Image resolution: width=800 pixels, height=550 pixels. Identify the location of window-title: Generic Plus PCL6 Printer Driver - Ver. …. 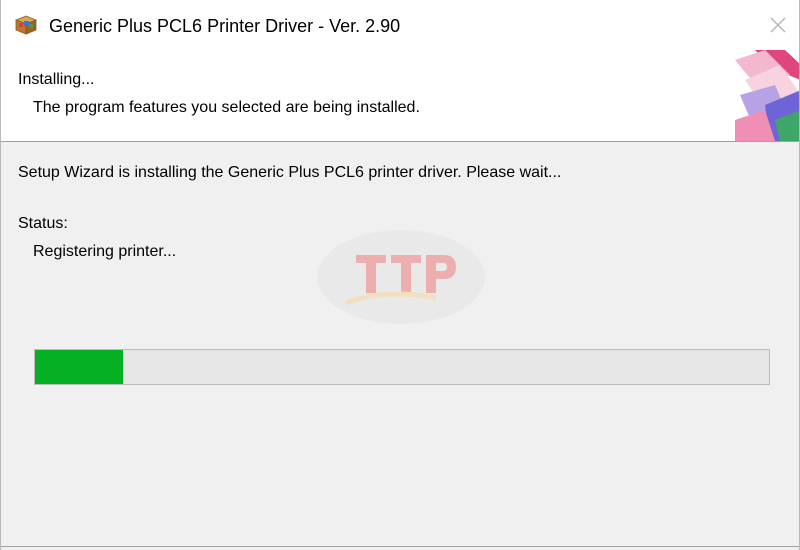
(225, 26).